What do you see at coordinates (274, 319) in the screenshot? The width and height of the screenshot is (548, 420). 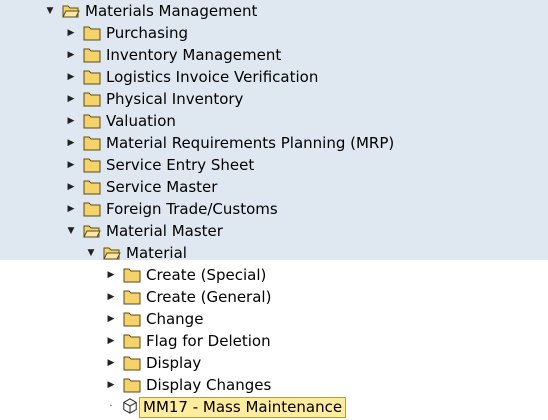 I see `tree-node-change: ▶ Change` at bounding box center [274, 319].